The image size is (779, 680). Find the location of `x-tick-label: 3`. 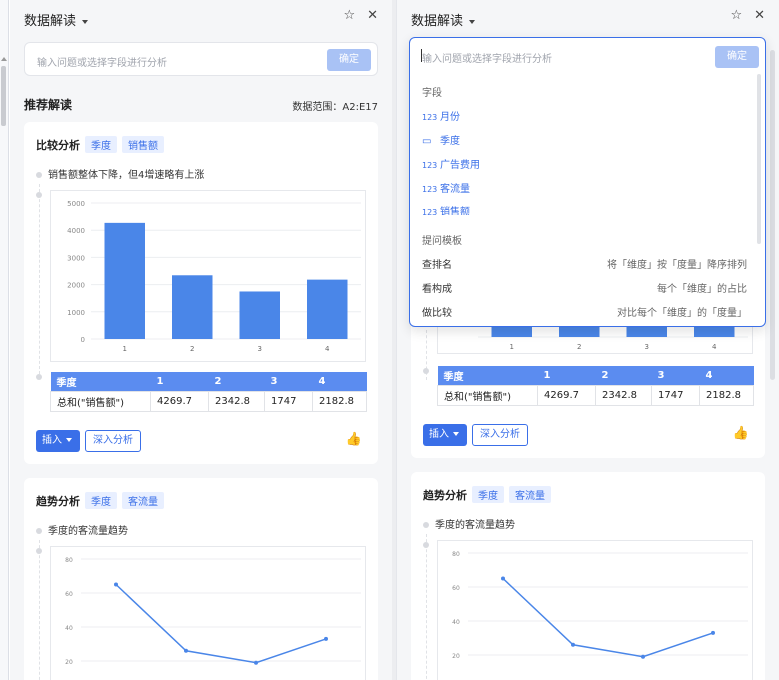

x-tick-label: 3 is located at coordinates (260, 349).